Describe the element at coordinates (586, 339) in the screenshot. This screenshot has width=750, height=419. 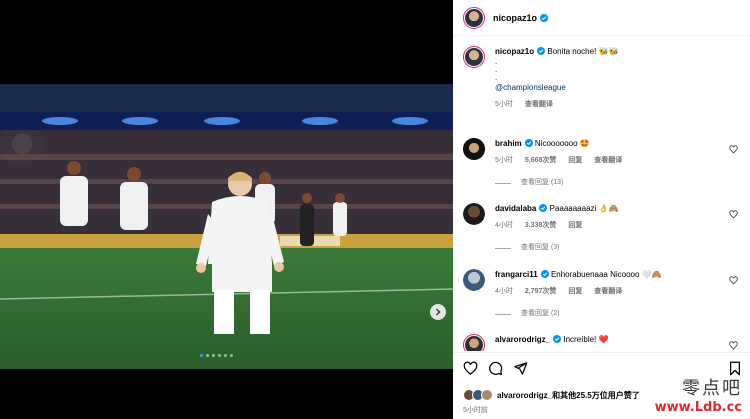
I see `comment-text: Increíble! ❤️` at that location.